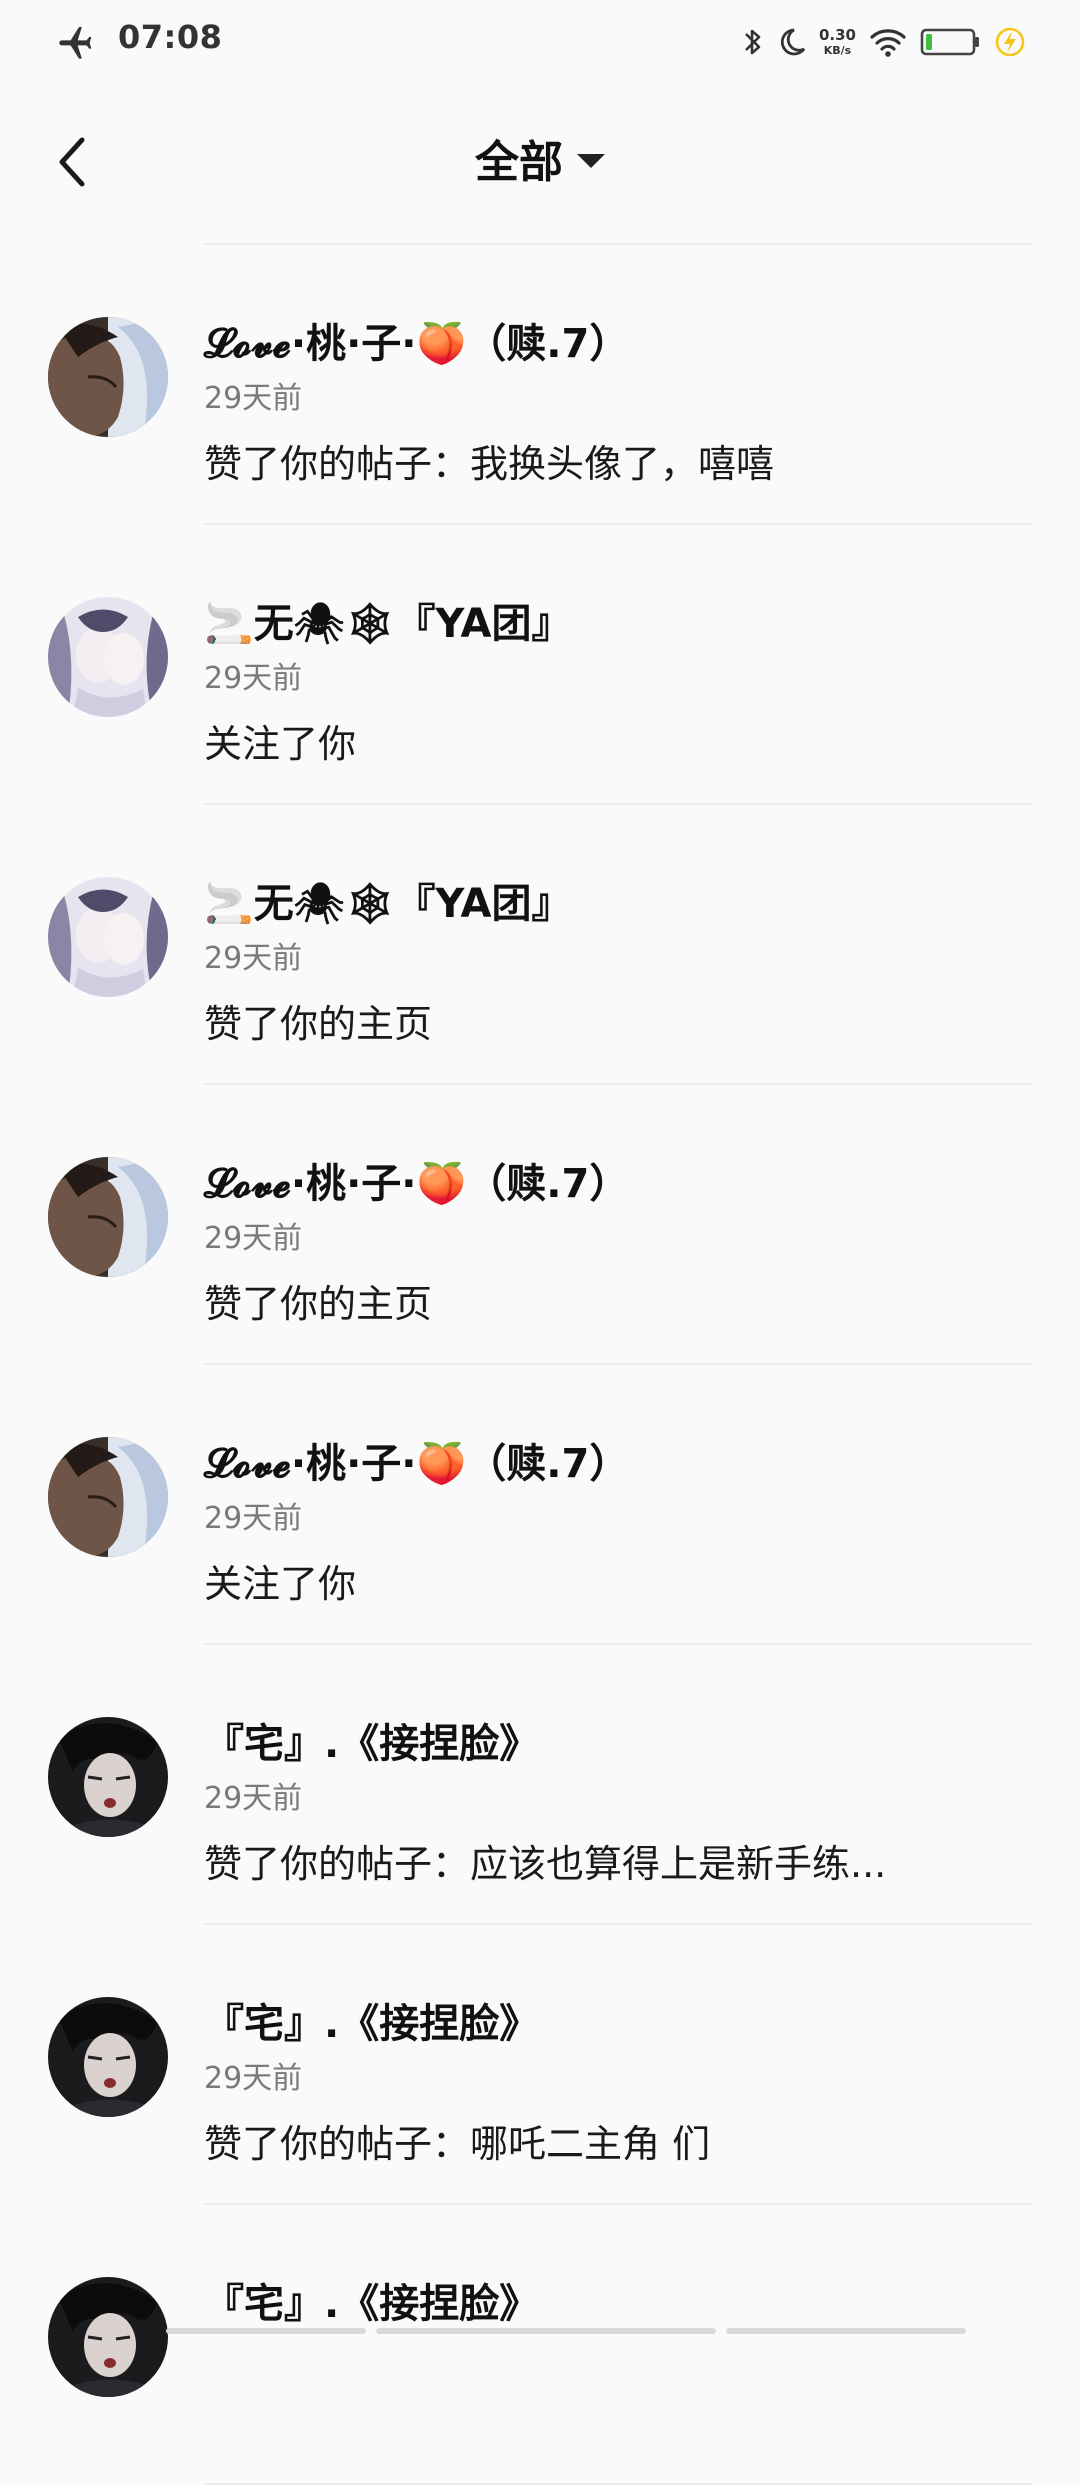  Describe the element at coordinates (170, 37) in the screenshot. I see `status-time: 07:08` at that location.